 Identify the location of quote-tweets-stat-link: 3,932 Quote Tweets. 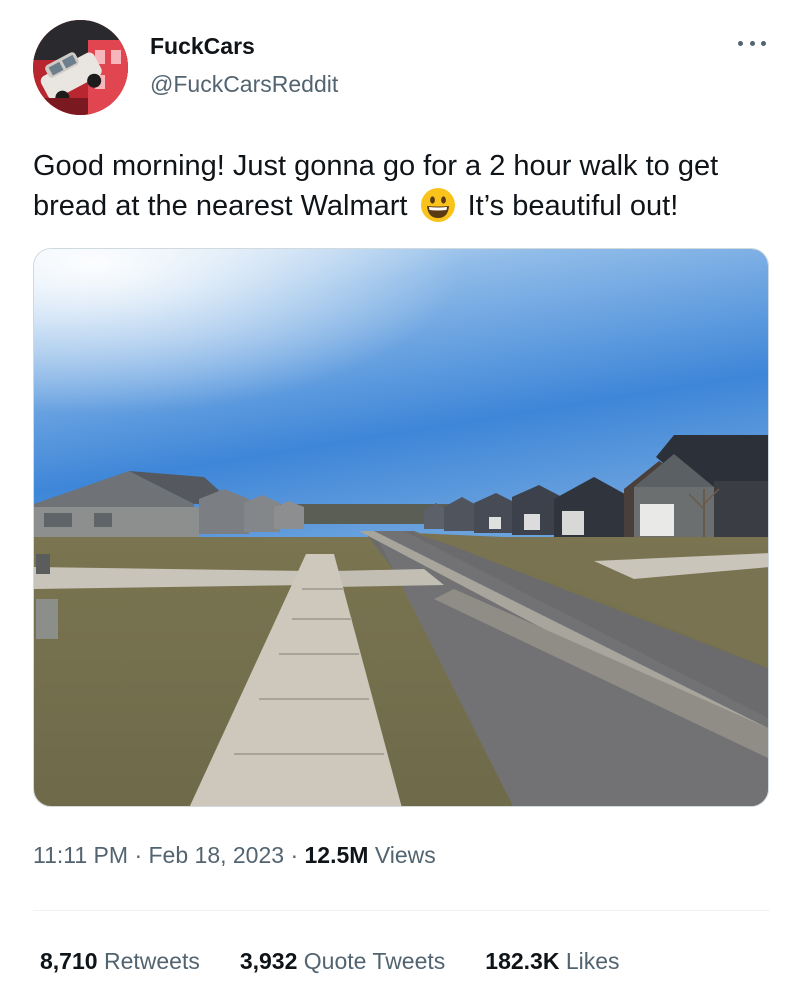
(342, 961).